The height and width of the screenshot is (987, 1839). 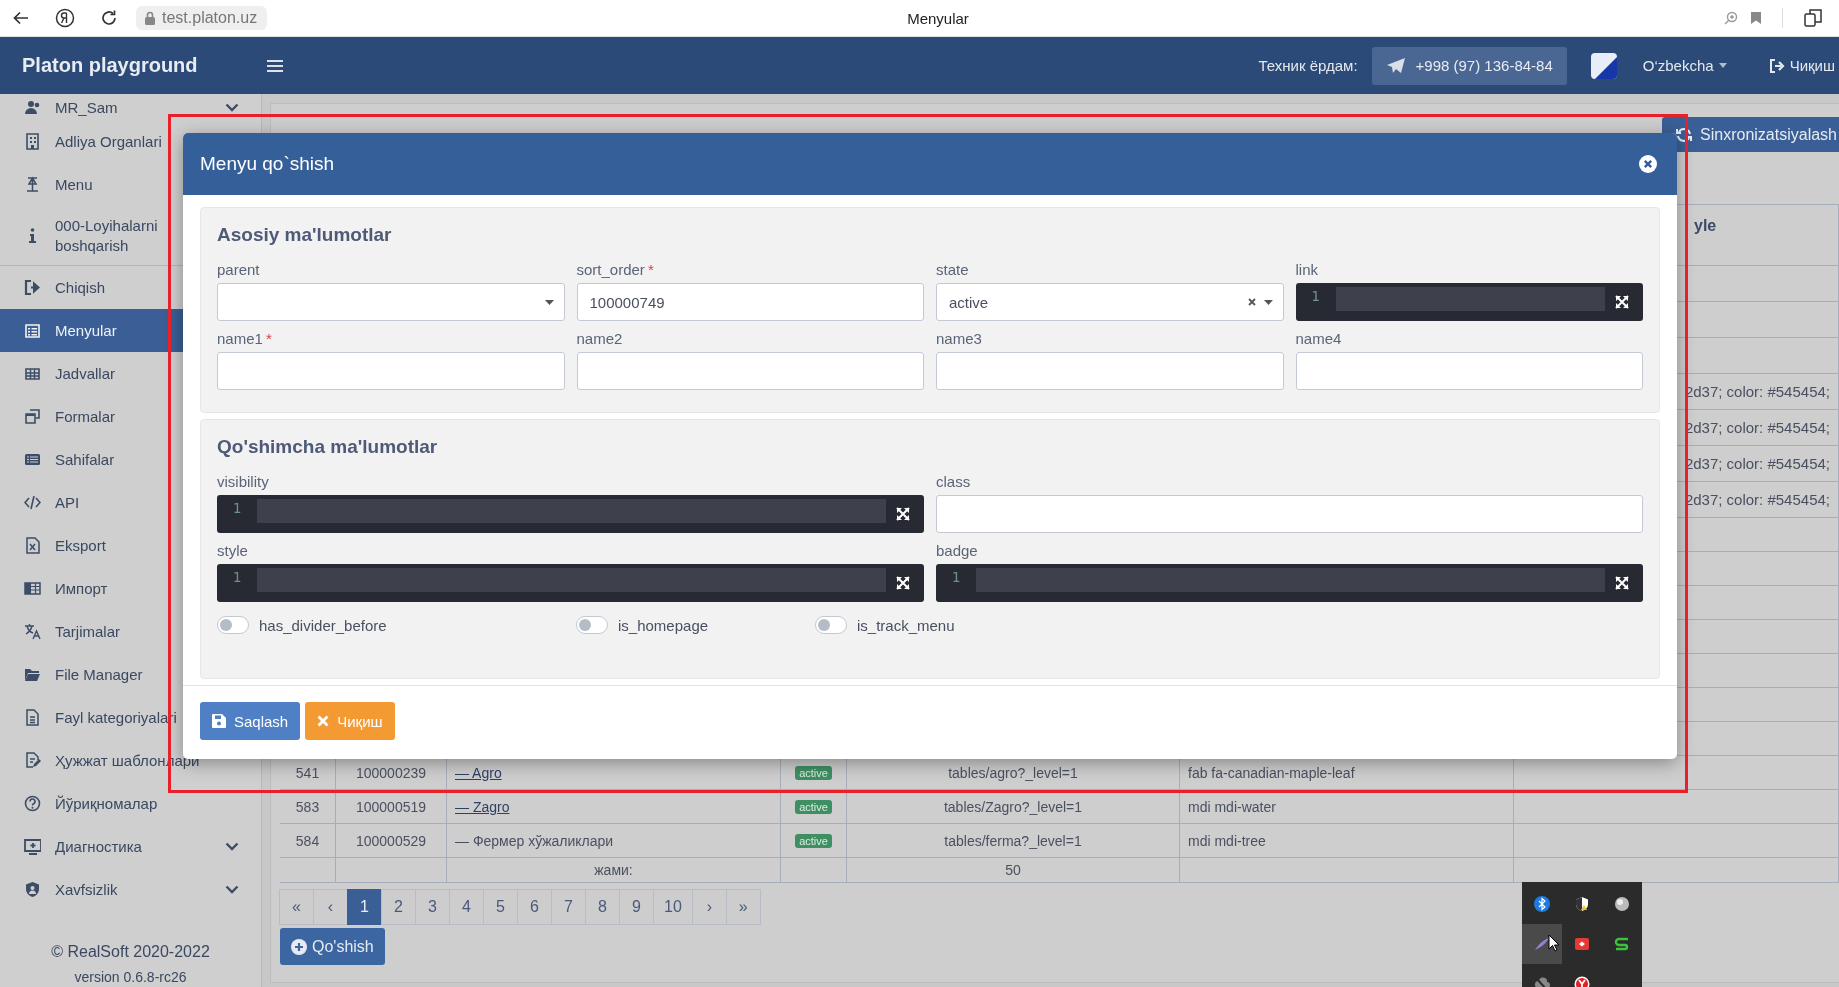 What do you see at coordinates (1801, 65) in the screenshot?
I see `logout-link: Чиқиш` at bounding box center [1801, 65].